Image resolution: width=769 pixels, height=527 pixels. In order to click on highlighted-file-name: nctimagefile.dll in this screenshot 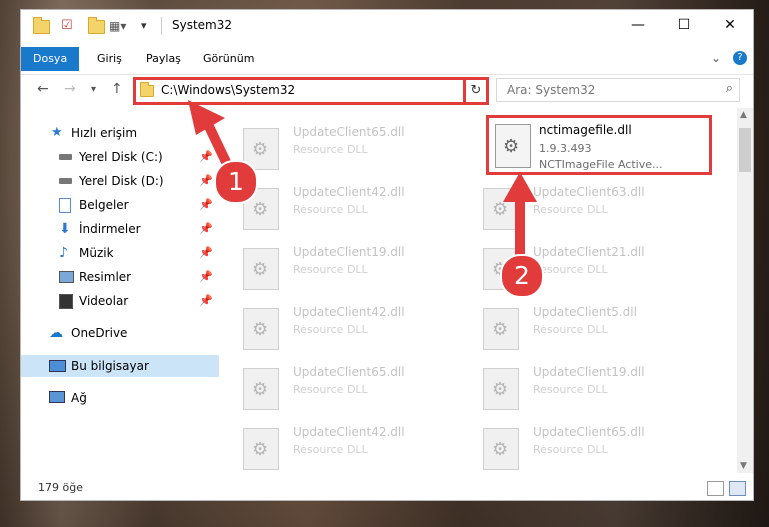, I will do `click(585, 130)`.